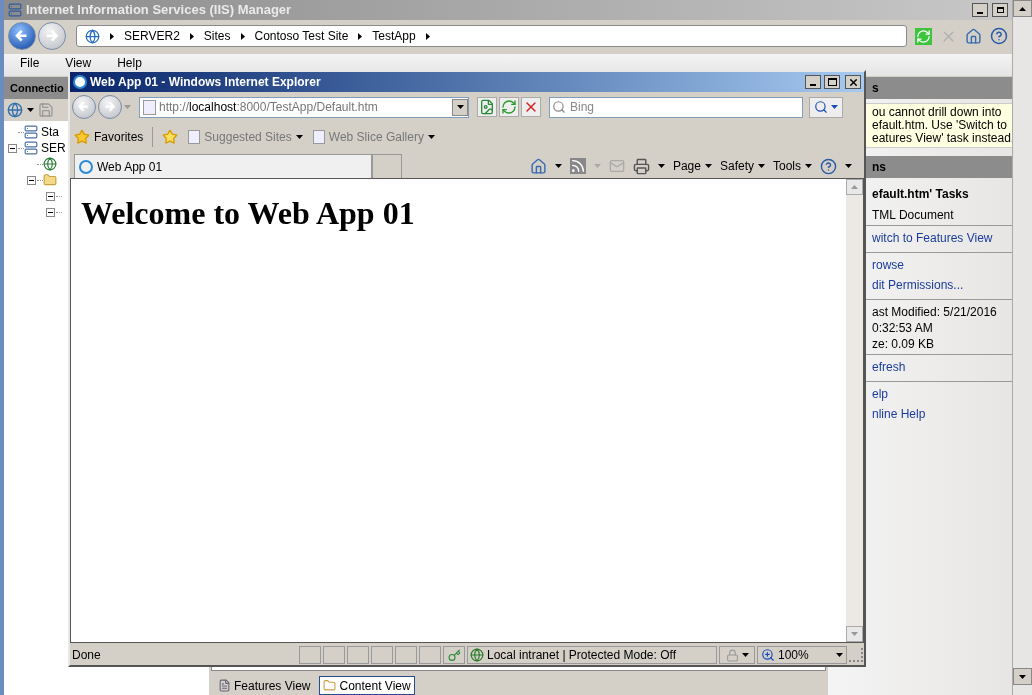 Image resolution: width=1032 pixels, height=695 pixels. Describe the element at coordinates (304, 107) in the screenshot. I see `address-field: http://localhost:8000/TestApp/Default.htm` at that location.